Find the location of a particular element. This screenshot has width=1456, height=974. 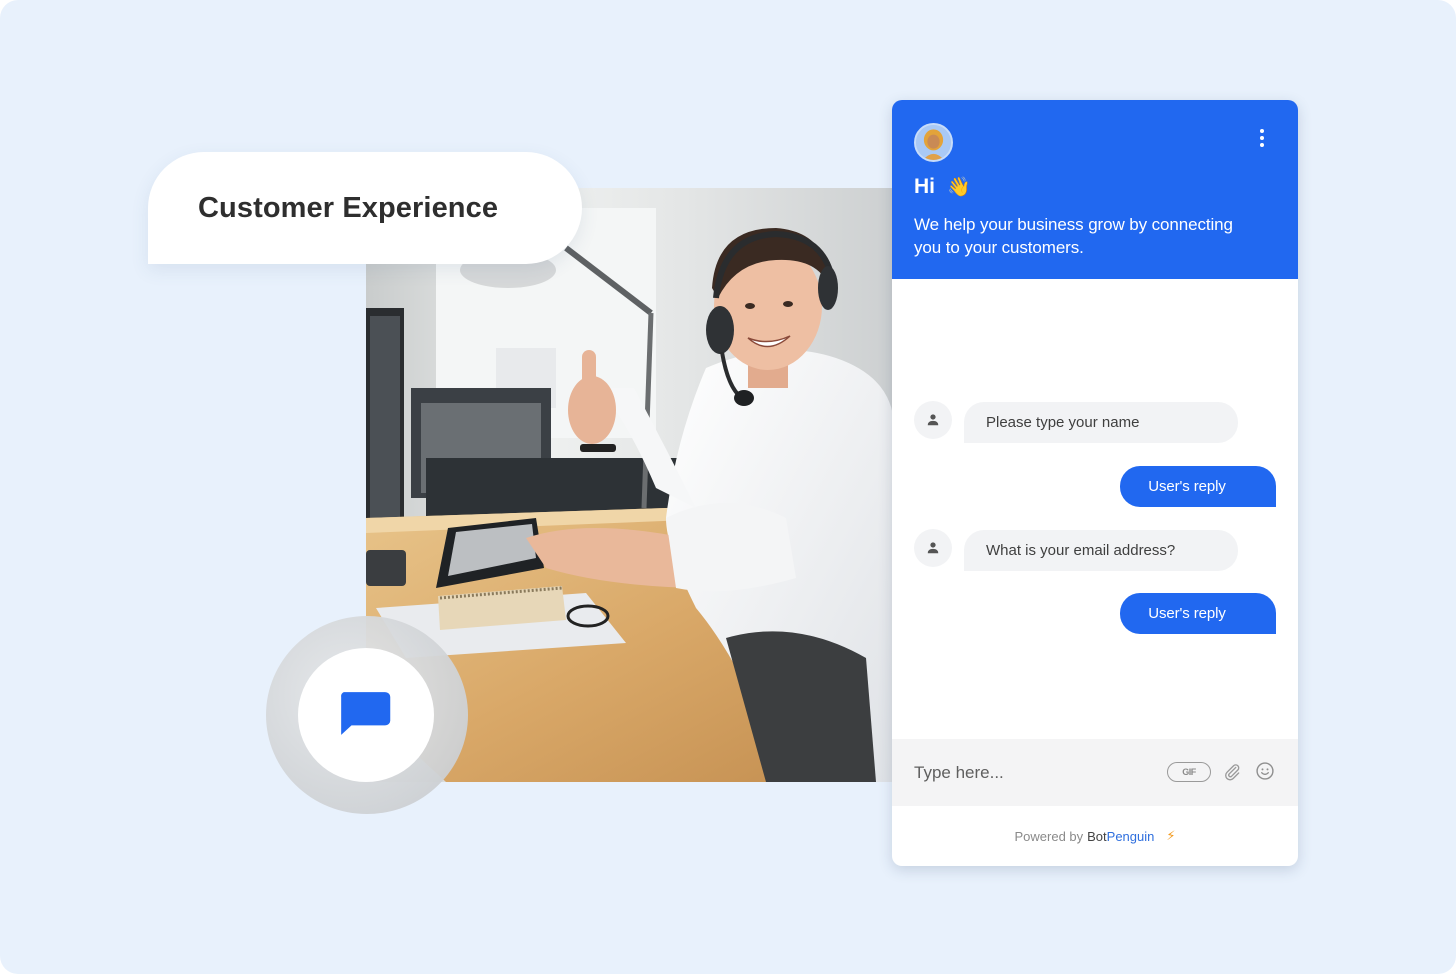

bot-avatar is located at coordinates (933, 142).